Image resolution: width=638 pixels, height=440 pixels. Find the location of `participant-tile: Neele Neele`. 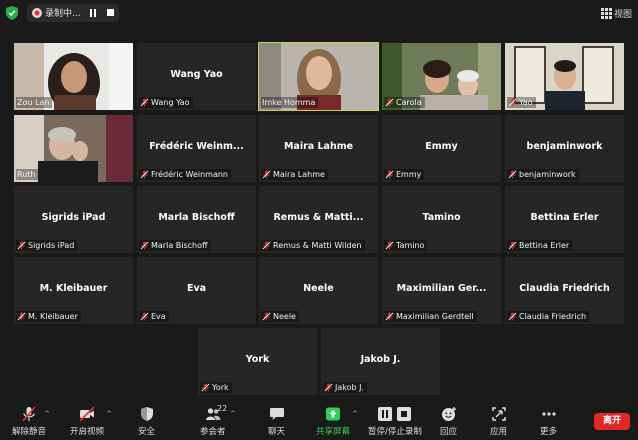

participant-tile: Neele Neele is located at coordinates (318, 290).